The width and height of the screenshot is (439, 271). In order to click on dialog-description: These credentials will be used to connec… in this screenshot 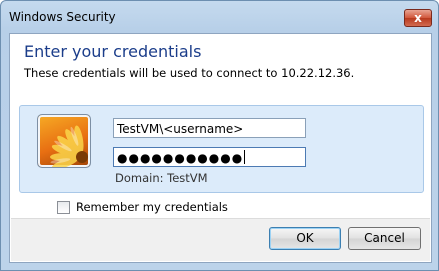, I will do `click(189, 73)`.